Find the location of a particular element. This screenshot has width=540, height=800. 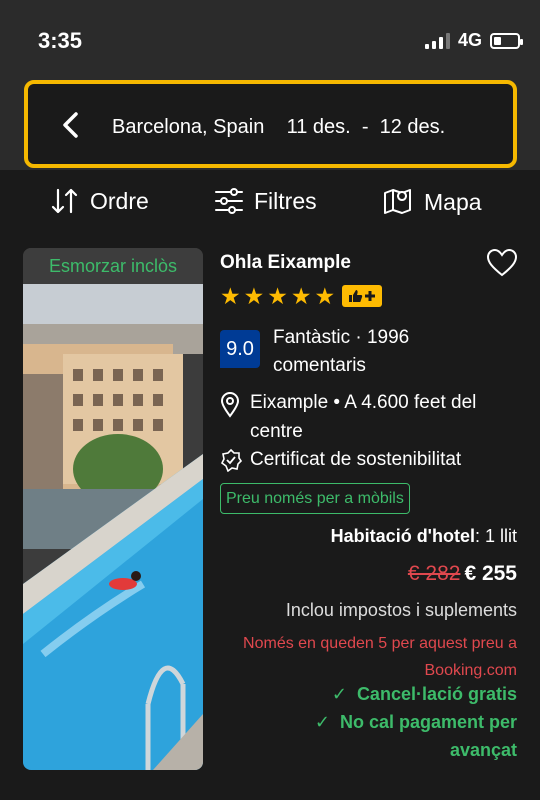

eco-badge-icon is located at coordinates (231, 460).